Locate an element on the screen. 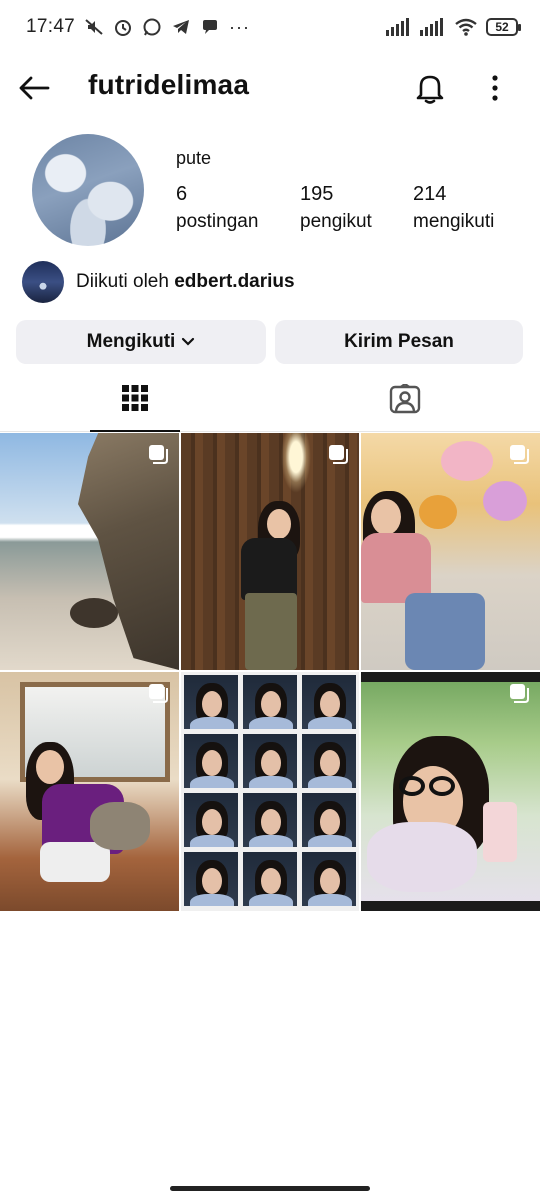 Image resolution: width=540 pixels, height=1200 pixels. profile-avatar is located at coordinates (88, 190).